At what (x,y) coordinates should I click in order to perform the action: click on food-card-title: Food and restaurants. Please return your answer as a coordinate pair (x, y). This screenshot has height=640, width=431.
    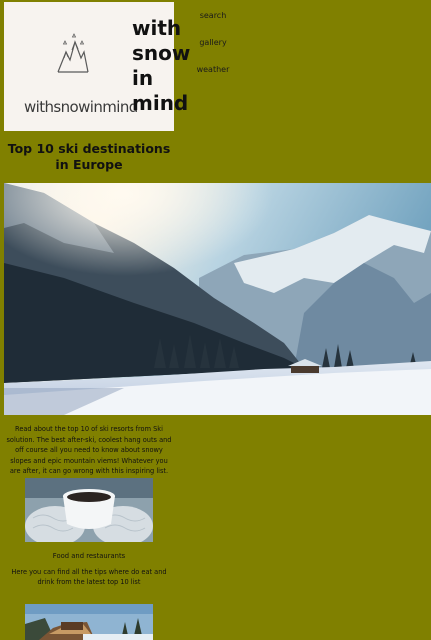
    Looking at the image, I should click on (89, 556).